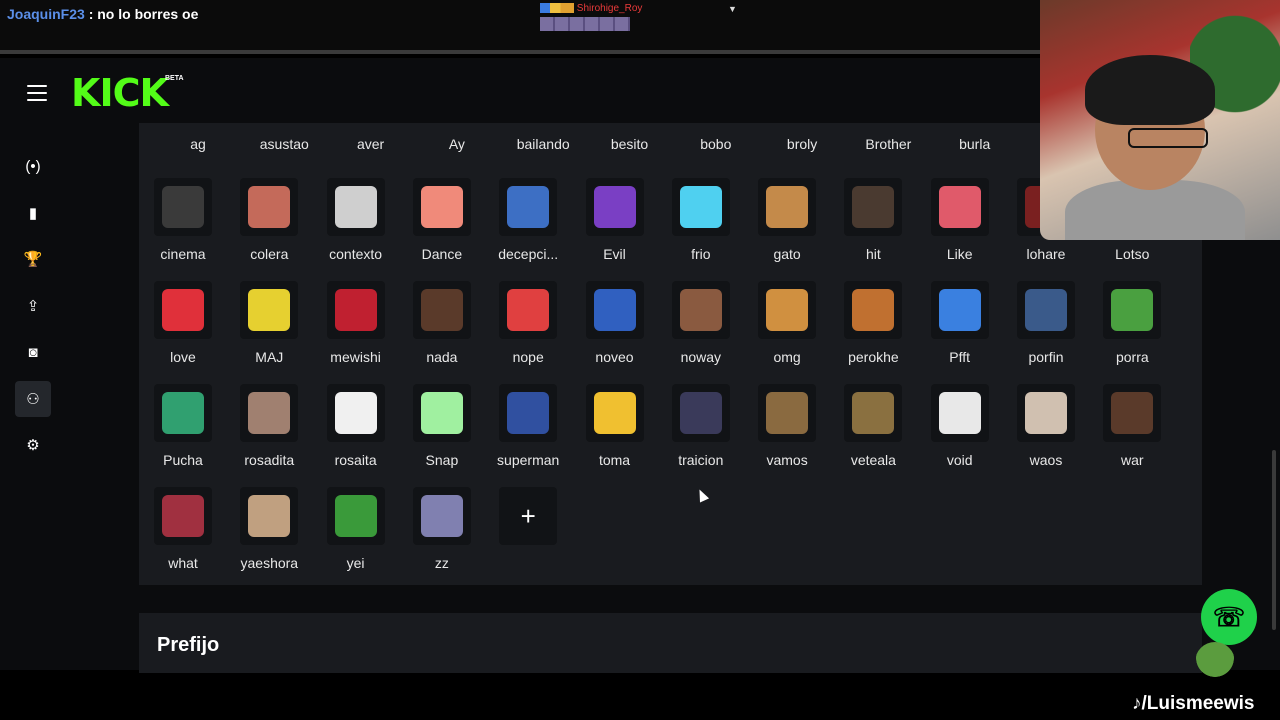 The height and width of the screenshot is (720, 1280). I want to click on emote-label: Pucha, so click(183, 460).